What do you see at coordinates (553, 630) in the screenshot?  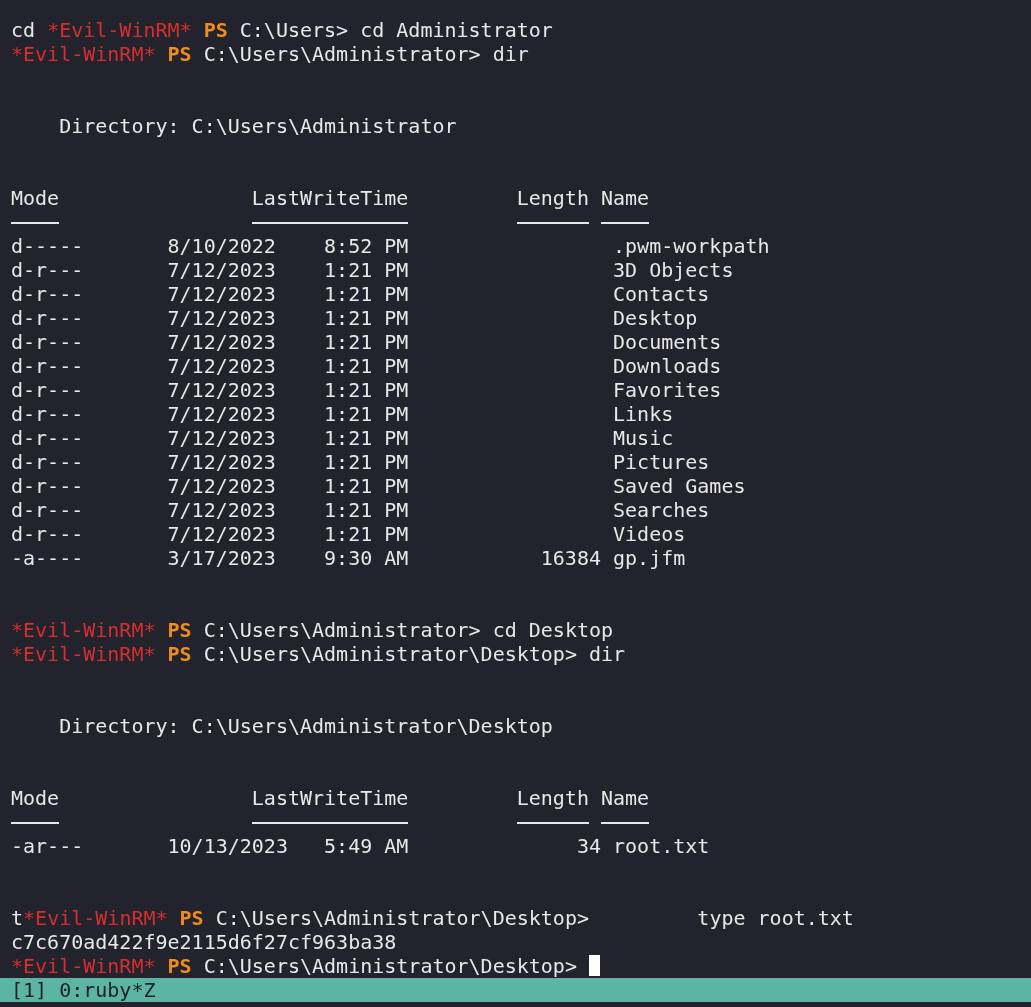 I see `command-text: cd Desktop` at bounding box center [553, 630].